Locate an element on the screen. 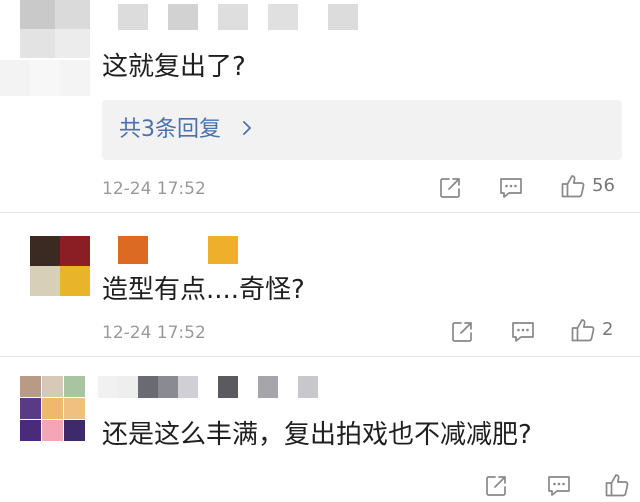  like-count: 56 is located at coordinates (603, 185).